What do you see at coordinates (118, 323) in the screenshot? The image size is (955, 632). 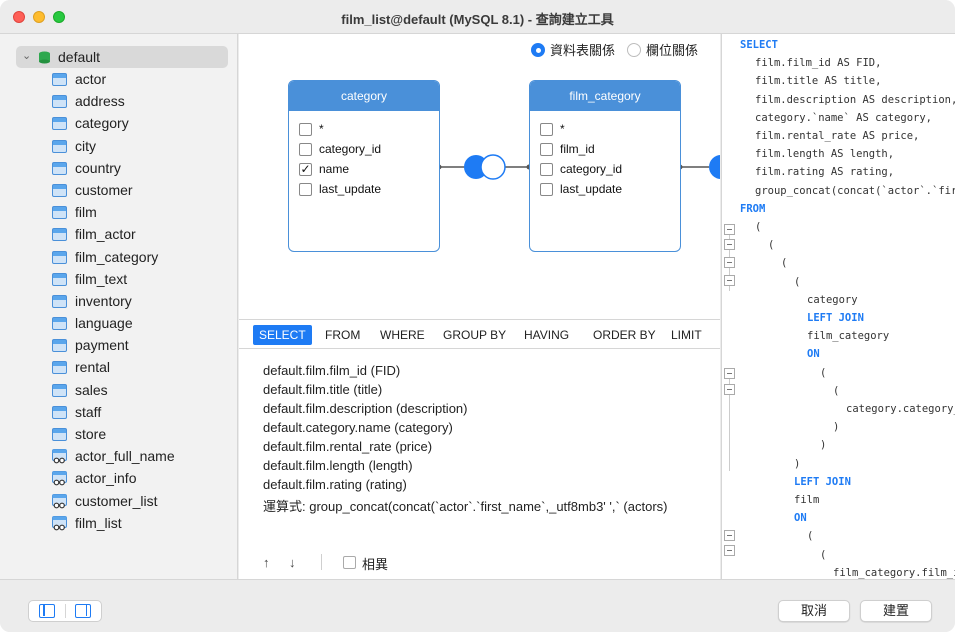 I see `sidebar-item-language: language` at bounding box center [118, 323].